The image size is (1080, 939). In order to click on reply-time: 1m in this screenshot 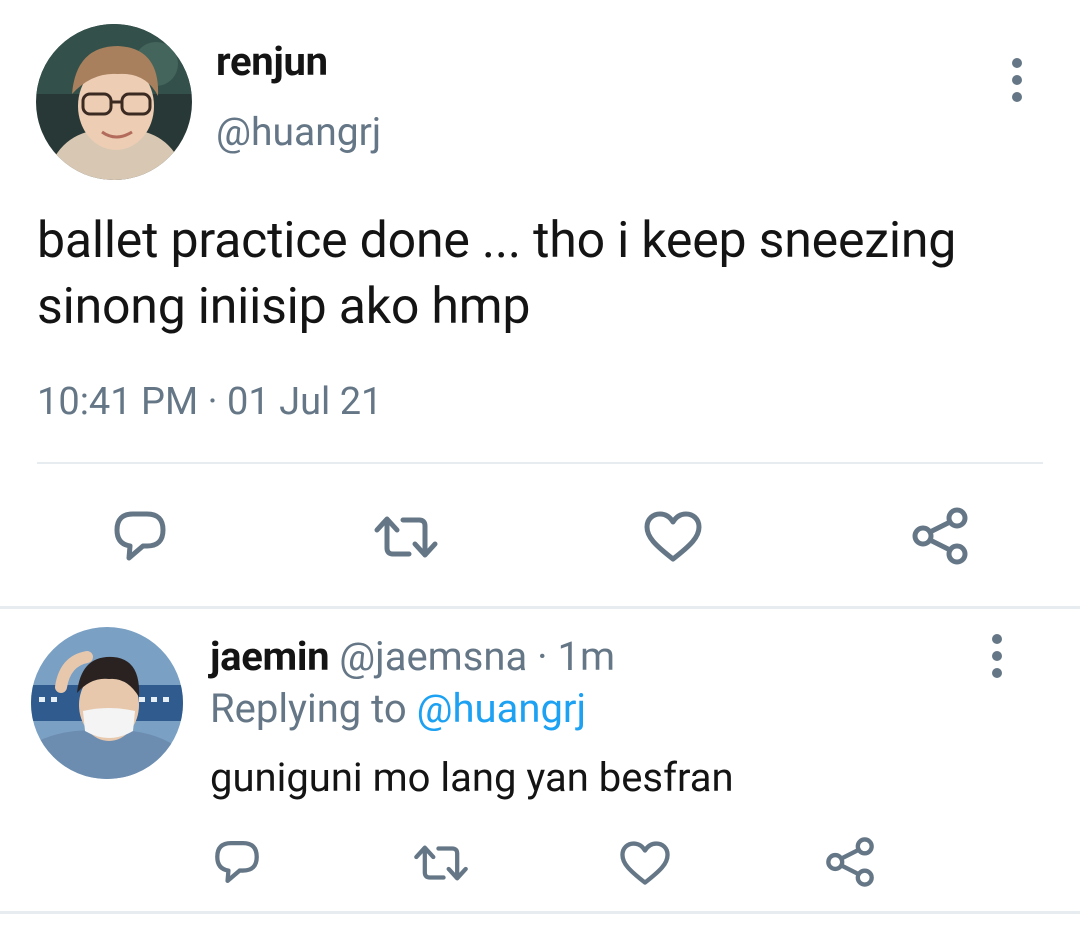, I will do `click(586, 656)`.